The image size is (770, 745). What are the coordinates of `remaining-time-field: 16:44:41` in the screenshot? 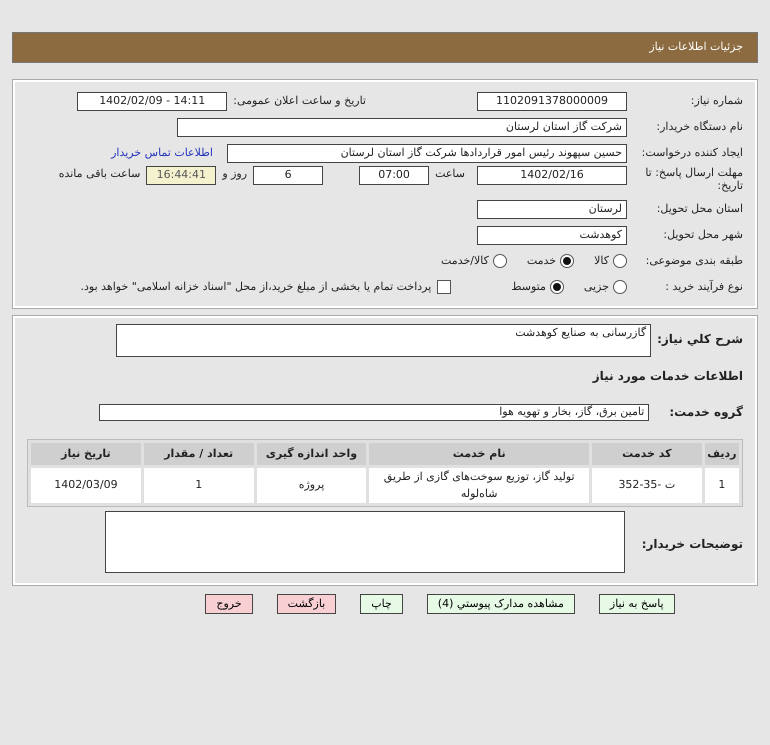 It's located at (181, 175).